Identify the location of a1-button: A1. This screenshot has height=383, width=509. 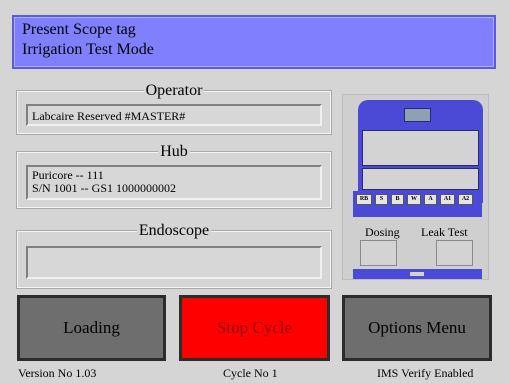
(447, 199).